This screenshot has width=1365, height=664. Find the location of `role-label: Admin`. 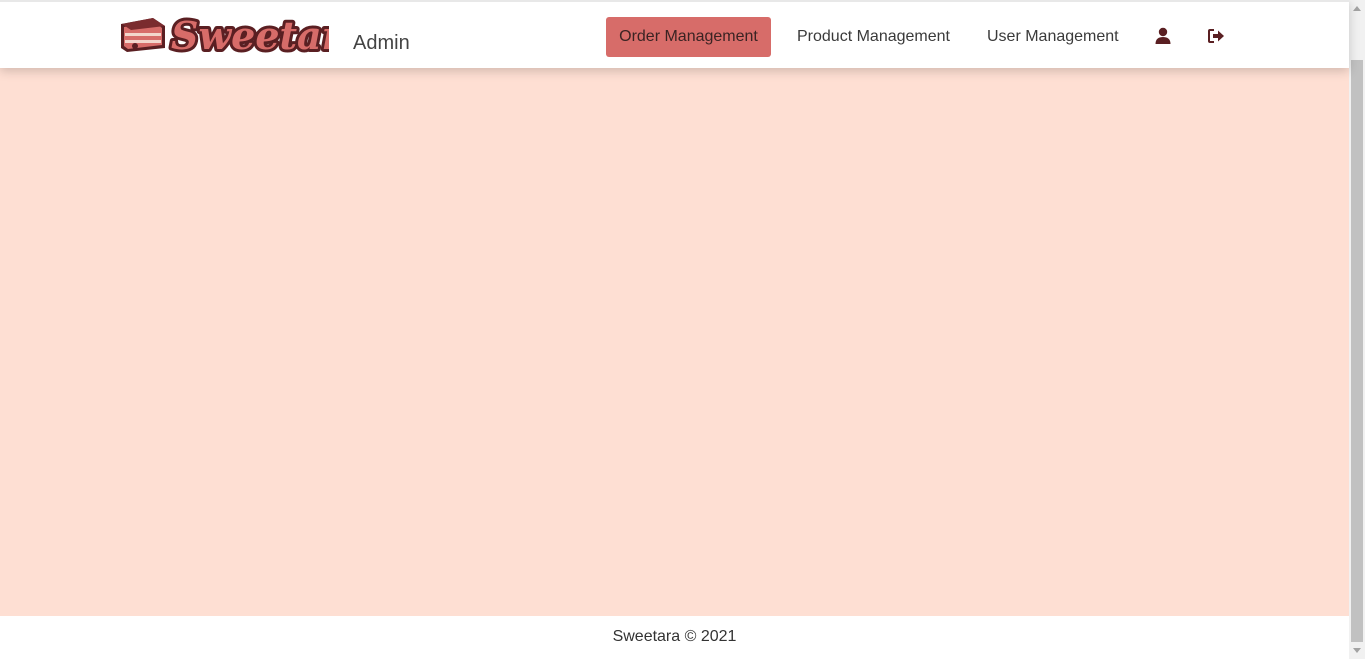

role-label: Admin is located at coordinates (381, 43).